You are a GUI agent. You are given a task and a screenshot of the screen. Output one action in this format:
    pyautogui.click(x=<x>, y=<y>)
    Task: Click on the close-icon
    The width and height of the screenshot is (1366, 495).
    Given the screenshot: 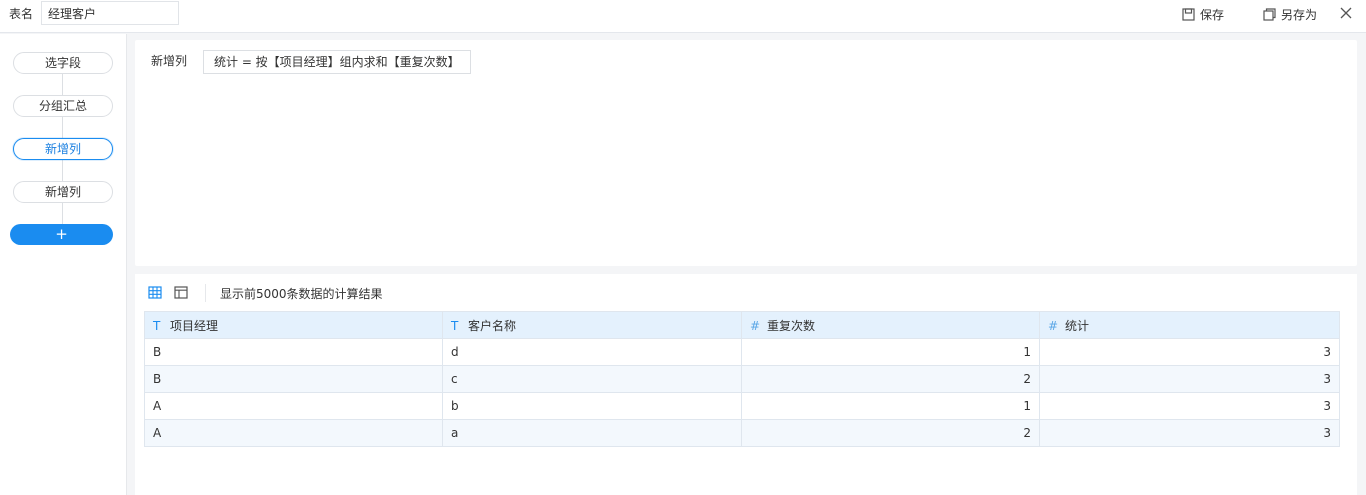 What is the action you would take?
    pyautogui.click(x=1346, y=13)
    